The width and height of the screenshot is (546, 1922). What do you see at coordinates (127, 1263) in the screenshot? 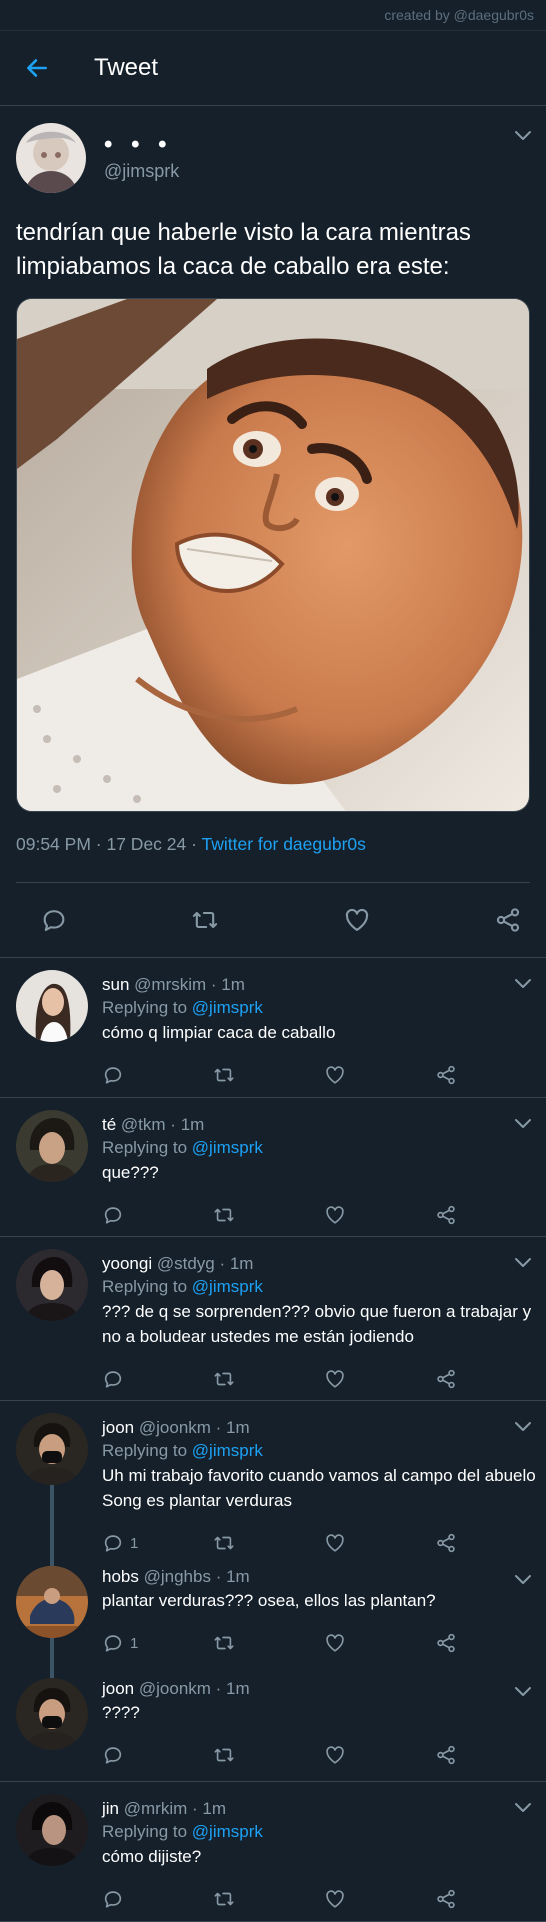
I see `reply-author-name: yoongi` at bounding box center [127, 1263].